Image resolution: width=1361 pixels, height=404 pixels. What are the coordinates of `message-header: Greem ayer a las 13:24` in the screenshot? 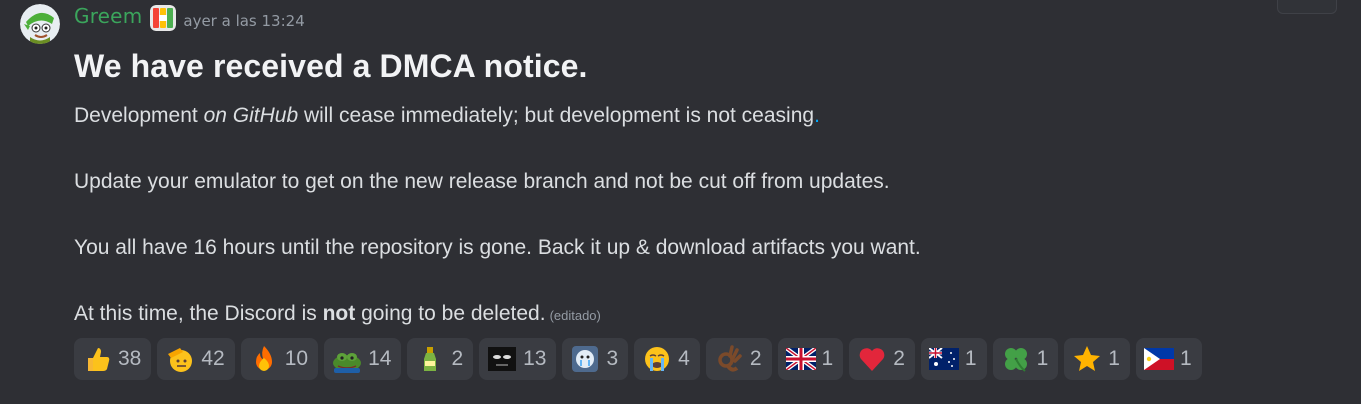 It's located at (189, 20).